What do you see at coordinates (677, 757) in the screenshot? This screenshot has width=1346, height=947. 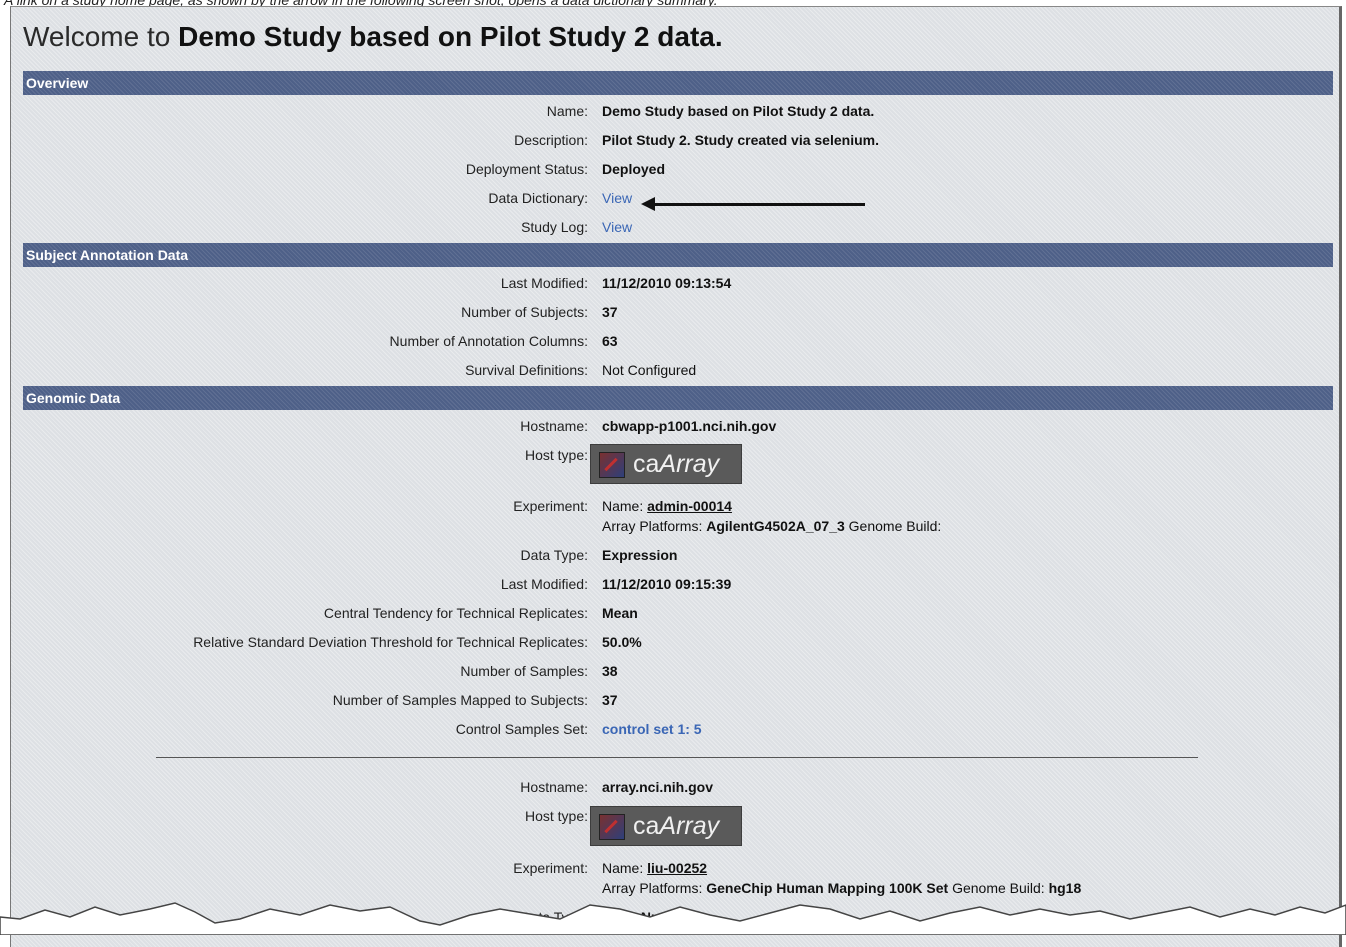 I see `divider` at bounding box center [677, 757].